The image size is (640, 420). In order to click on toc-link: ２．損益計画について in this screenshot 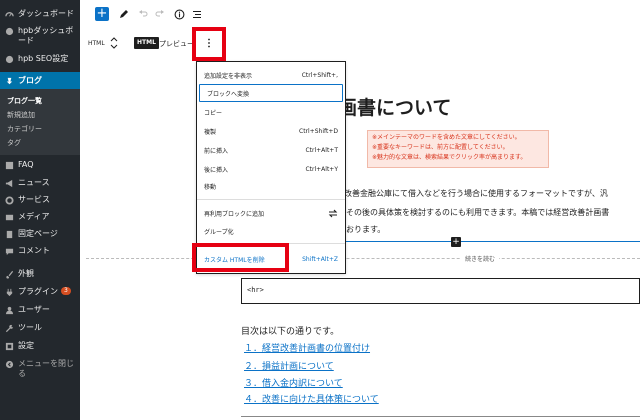, I will do `click(289, 365)`.